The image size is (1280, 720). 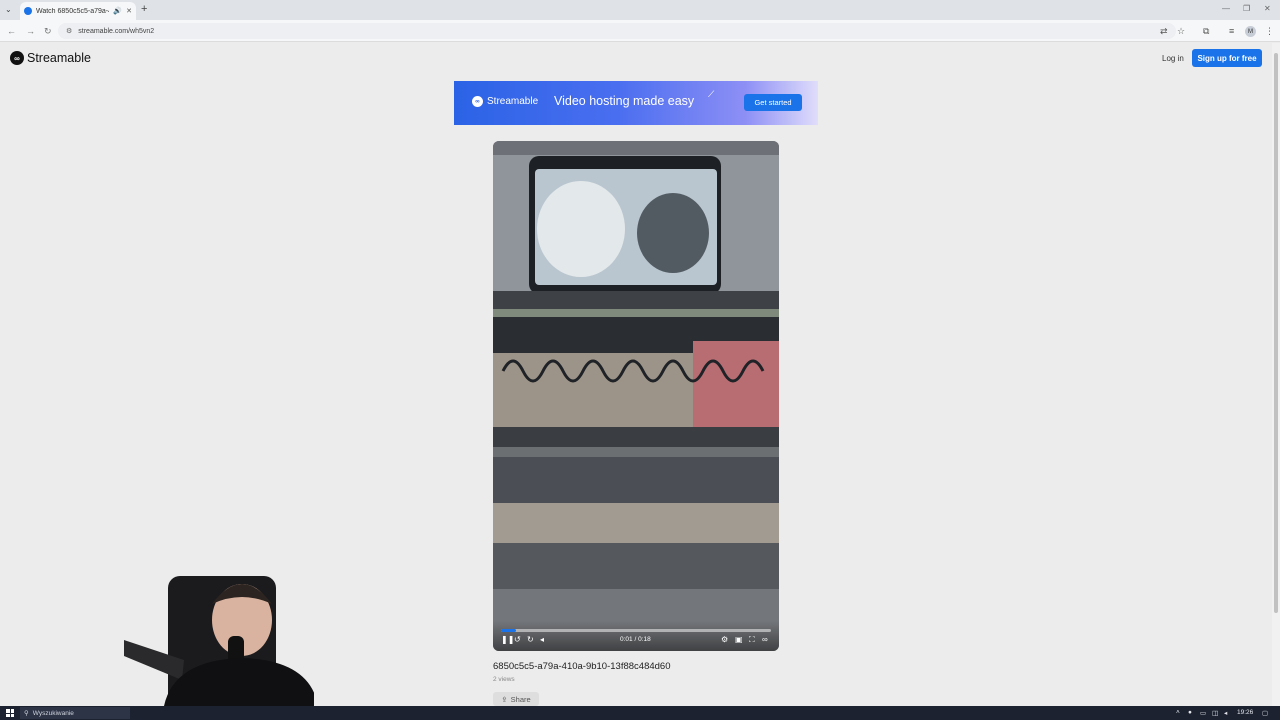 What do you see at coordinates (144, 9) in the screenshot?
I see `new-tab-icon: +` at bounding box center [144, 9].